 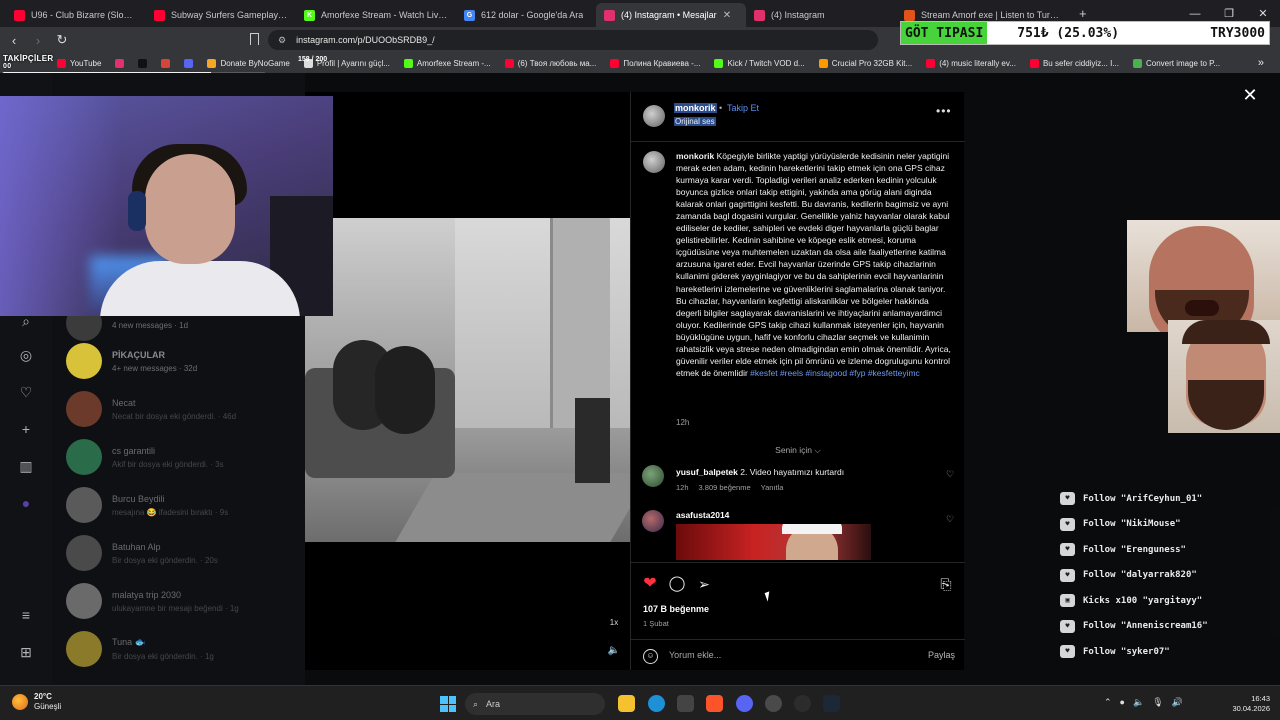 I want to click on browser-tab: Subway Surfers Gameplay No Copyr, so click(x=221, y=15).